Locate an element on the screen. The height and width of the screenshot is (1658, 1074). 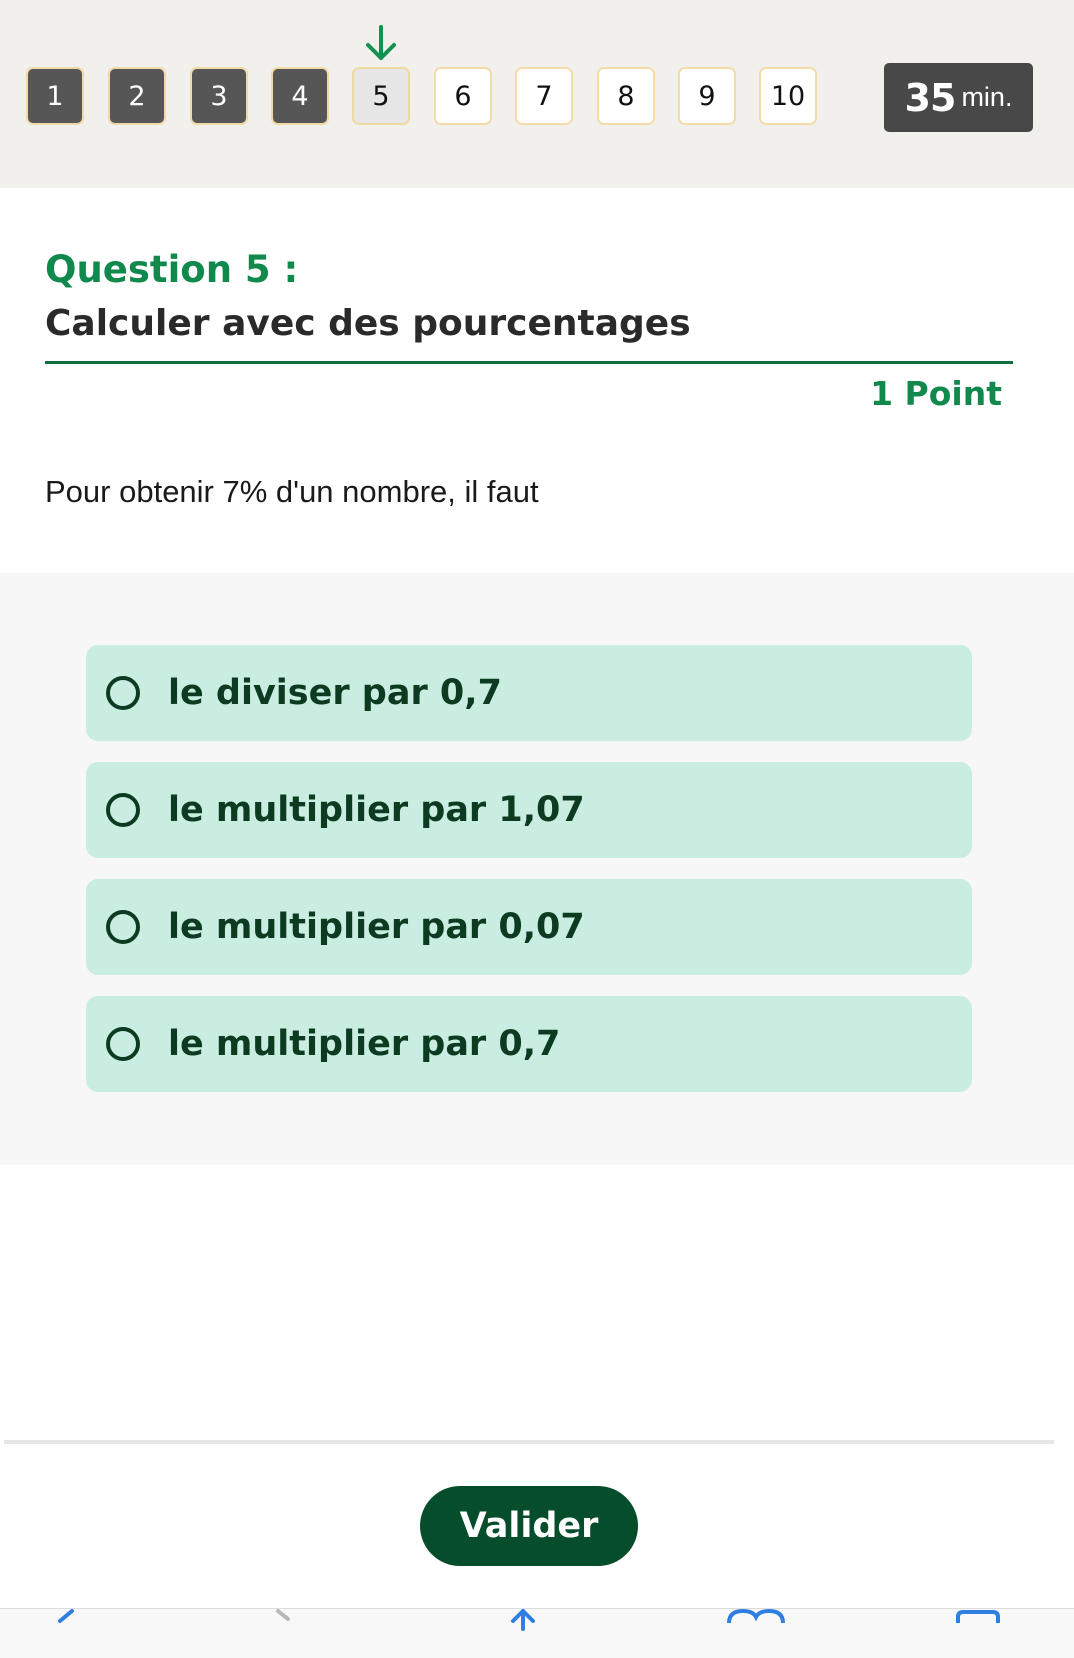
timer-unit: min. is located at coordinates (987, 97).